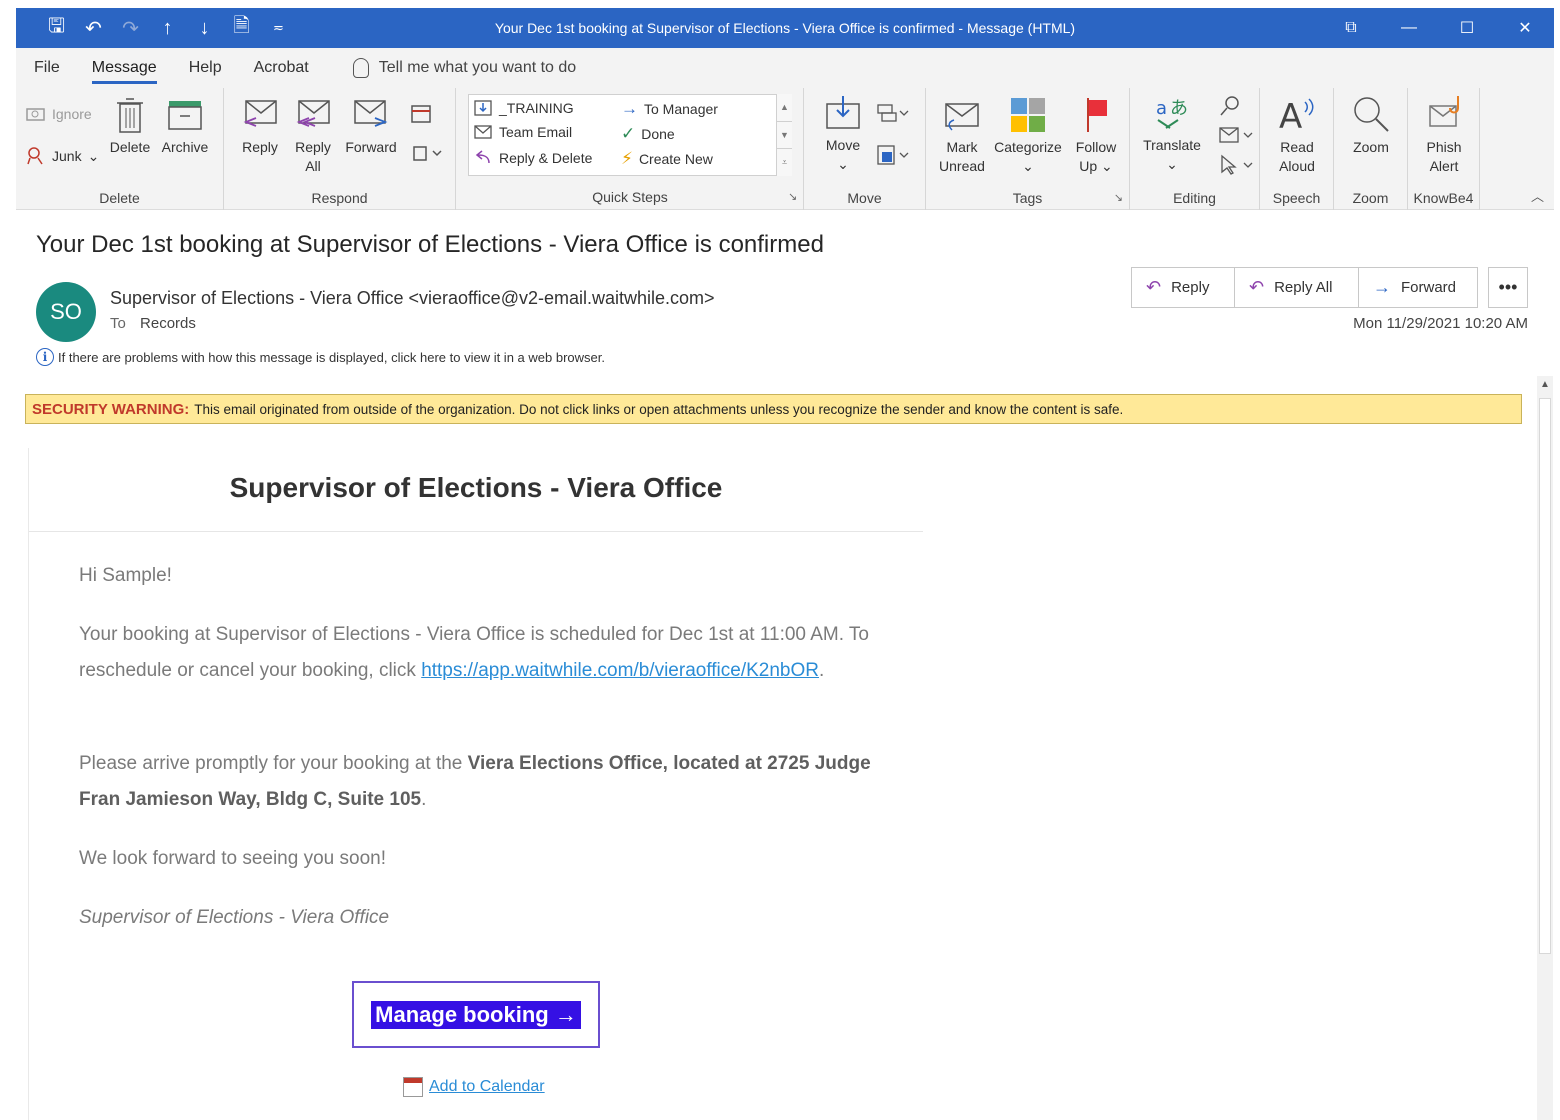 Image resolution: width=1560 pixels, height=1120 pixels. What do you see at coordinates (667, 159) in the screenshot?
I see `qs-create-new: ⚡ Create New` at bounding box center [667, 159].